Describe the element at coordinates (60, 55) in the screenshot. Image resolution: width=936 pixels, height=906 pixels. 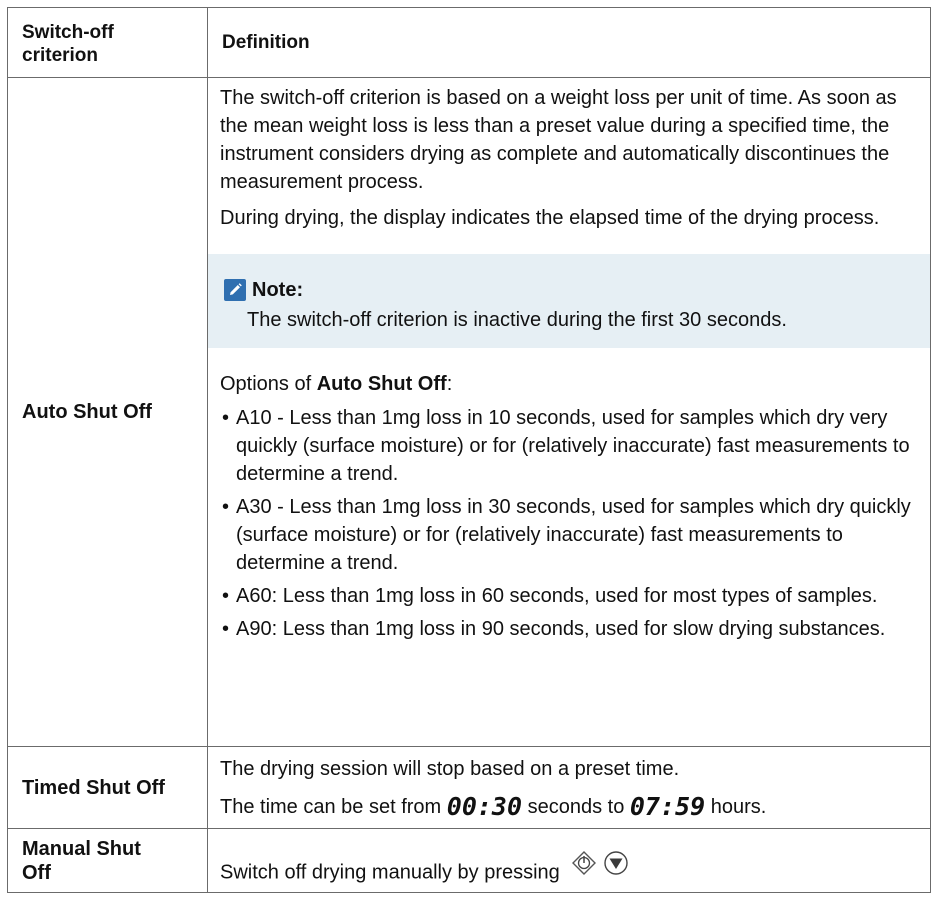
I see `header-col1-line2: criterion` at that location.